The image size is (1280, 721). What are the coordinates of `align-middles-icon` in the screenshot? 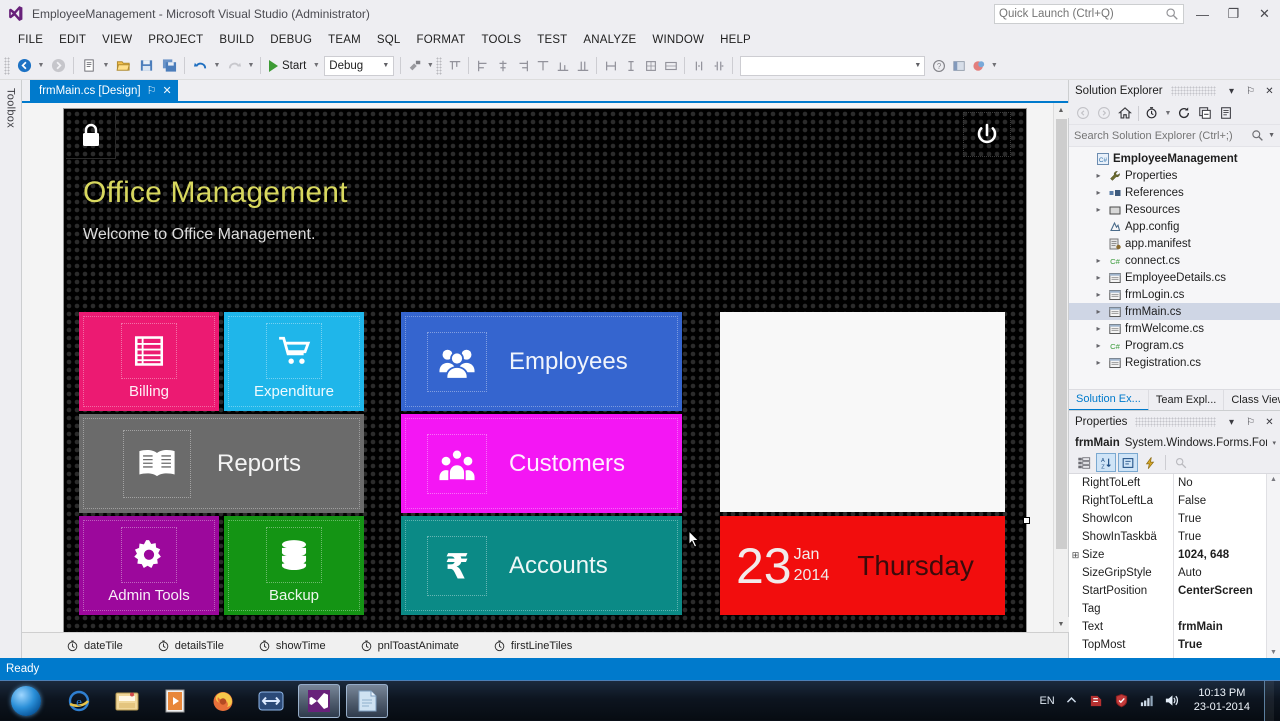 It's located at (542, 65).